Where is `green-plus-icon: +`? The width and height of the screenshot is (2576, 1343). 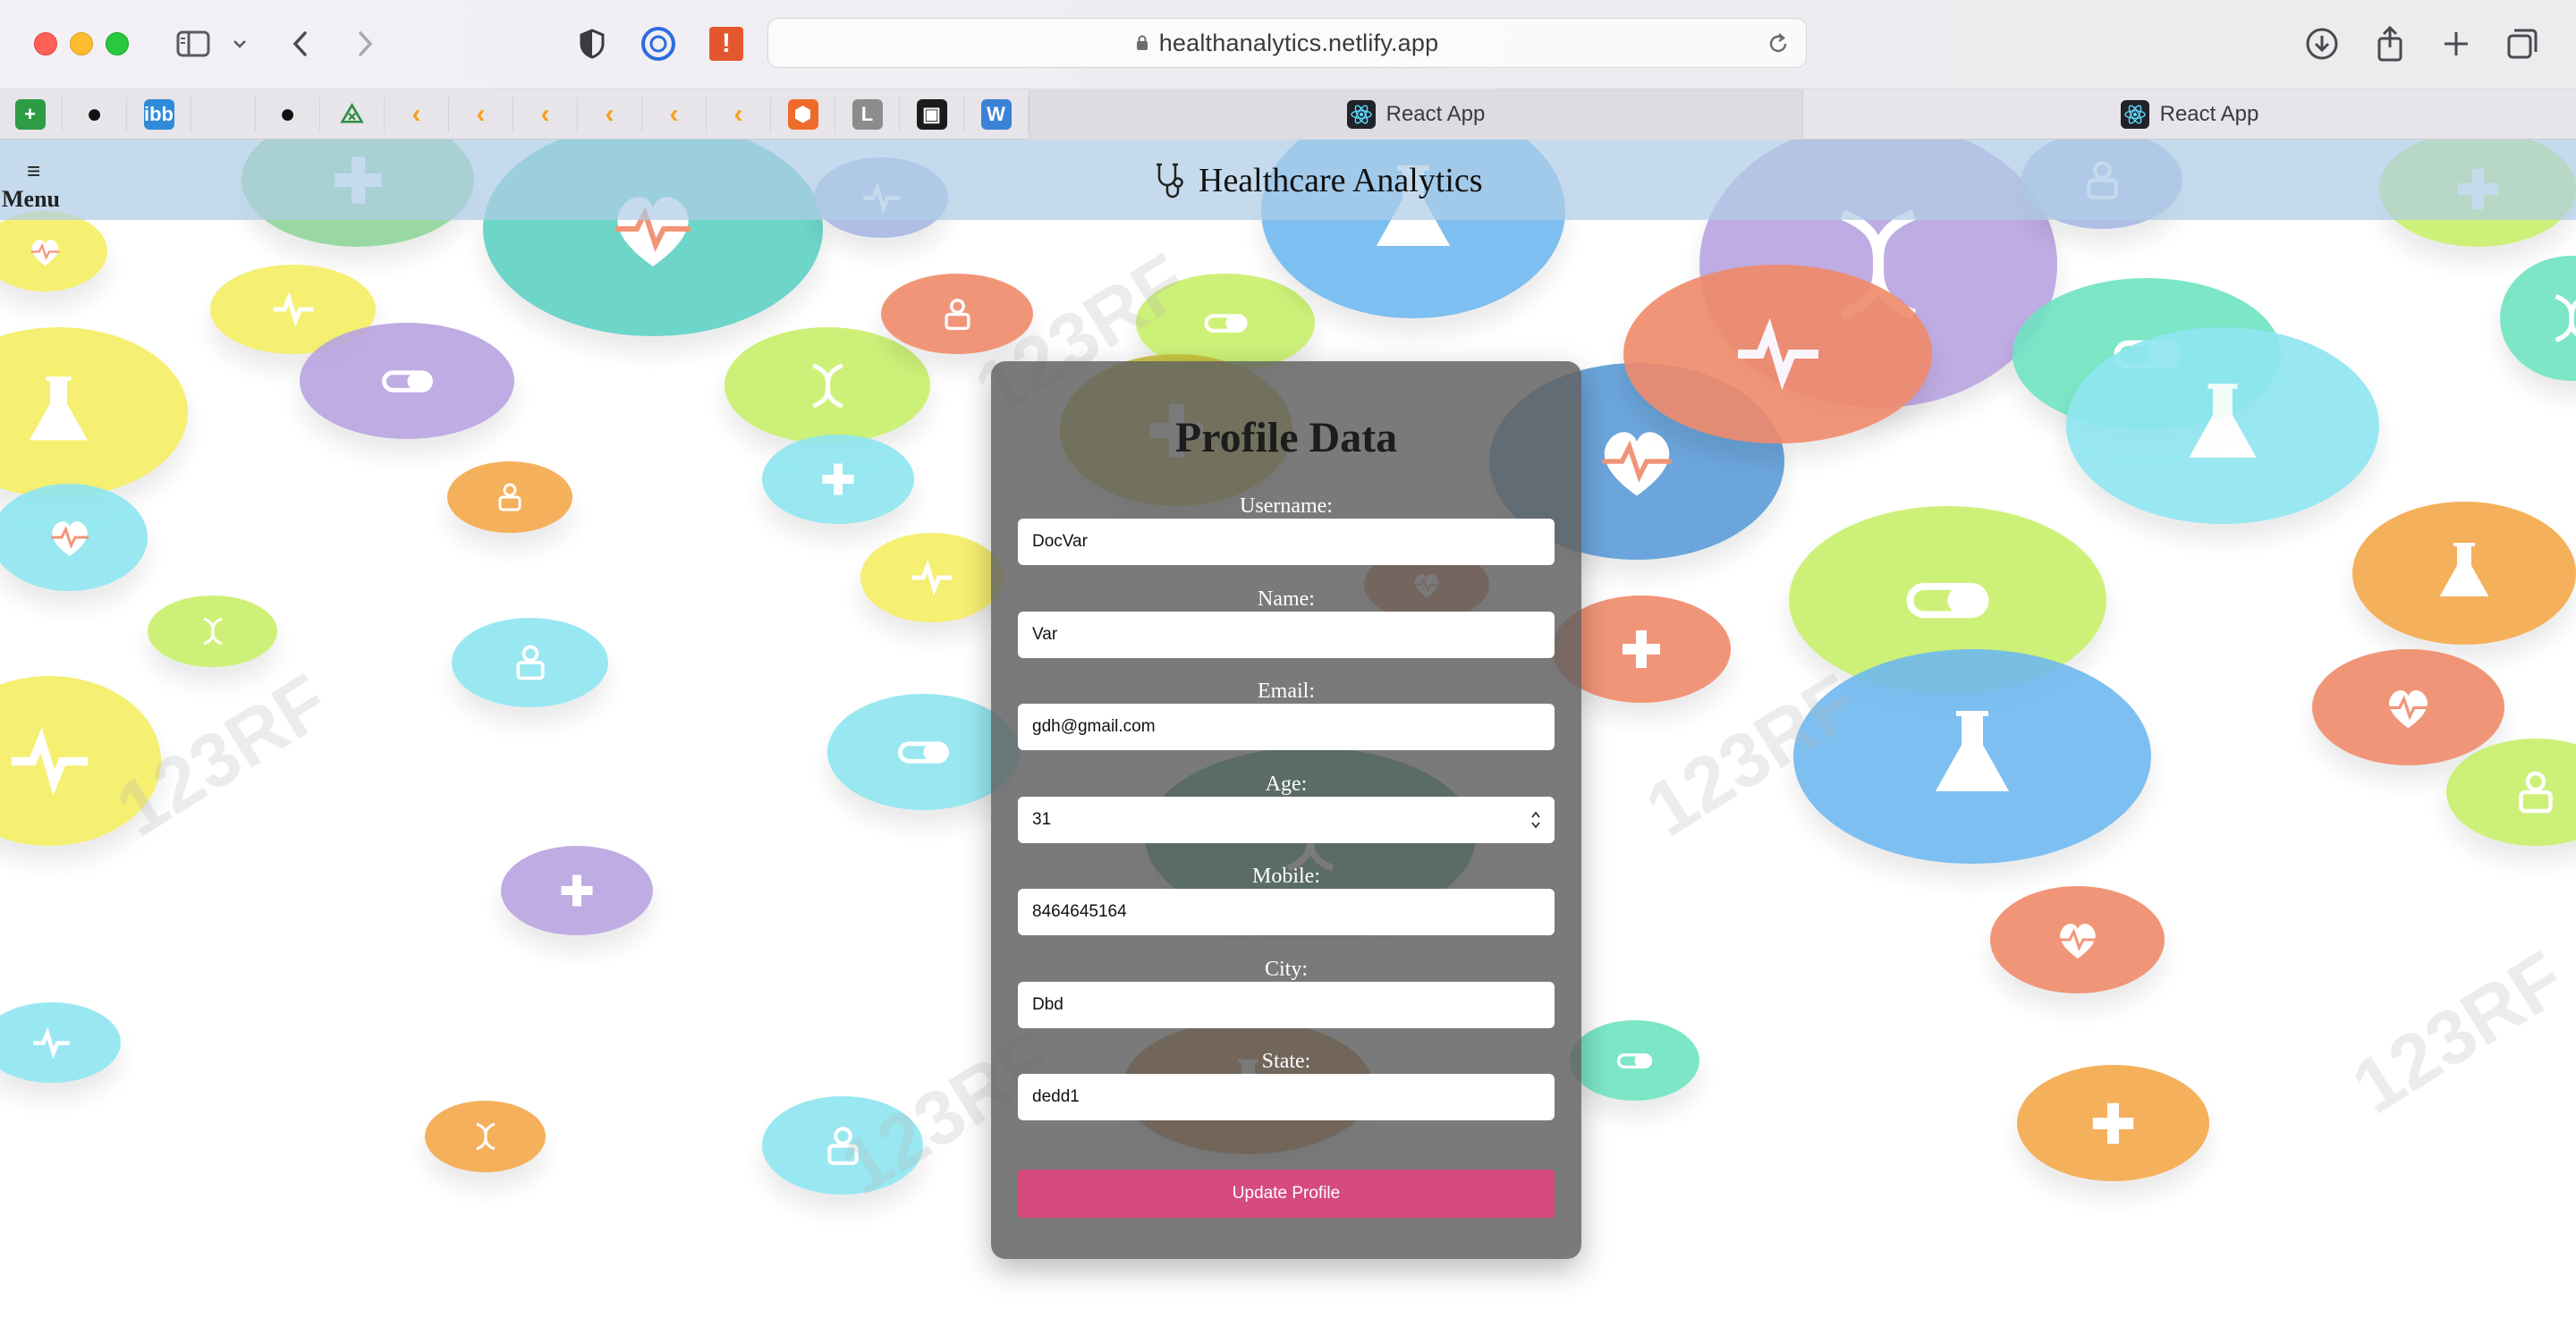 green-plus-icon: + is located at coordinates (30, 114).